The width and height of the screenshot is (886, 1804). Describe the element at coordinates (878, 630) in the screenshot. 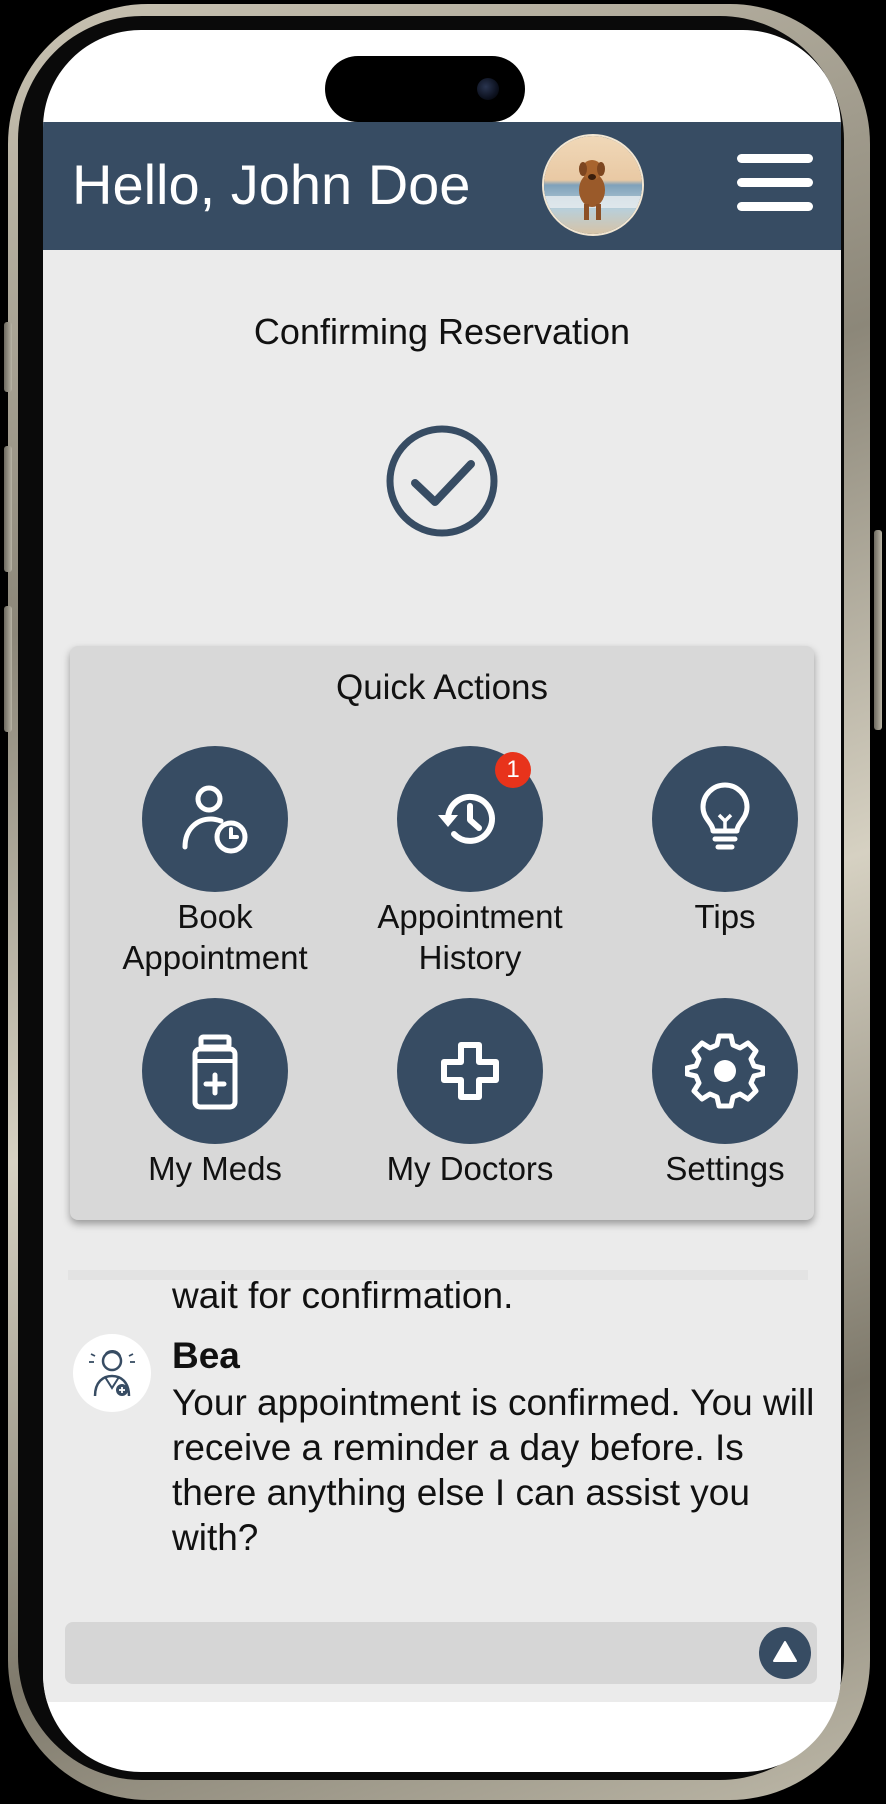

I see `power-button` at that location.